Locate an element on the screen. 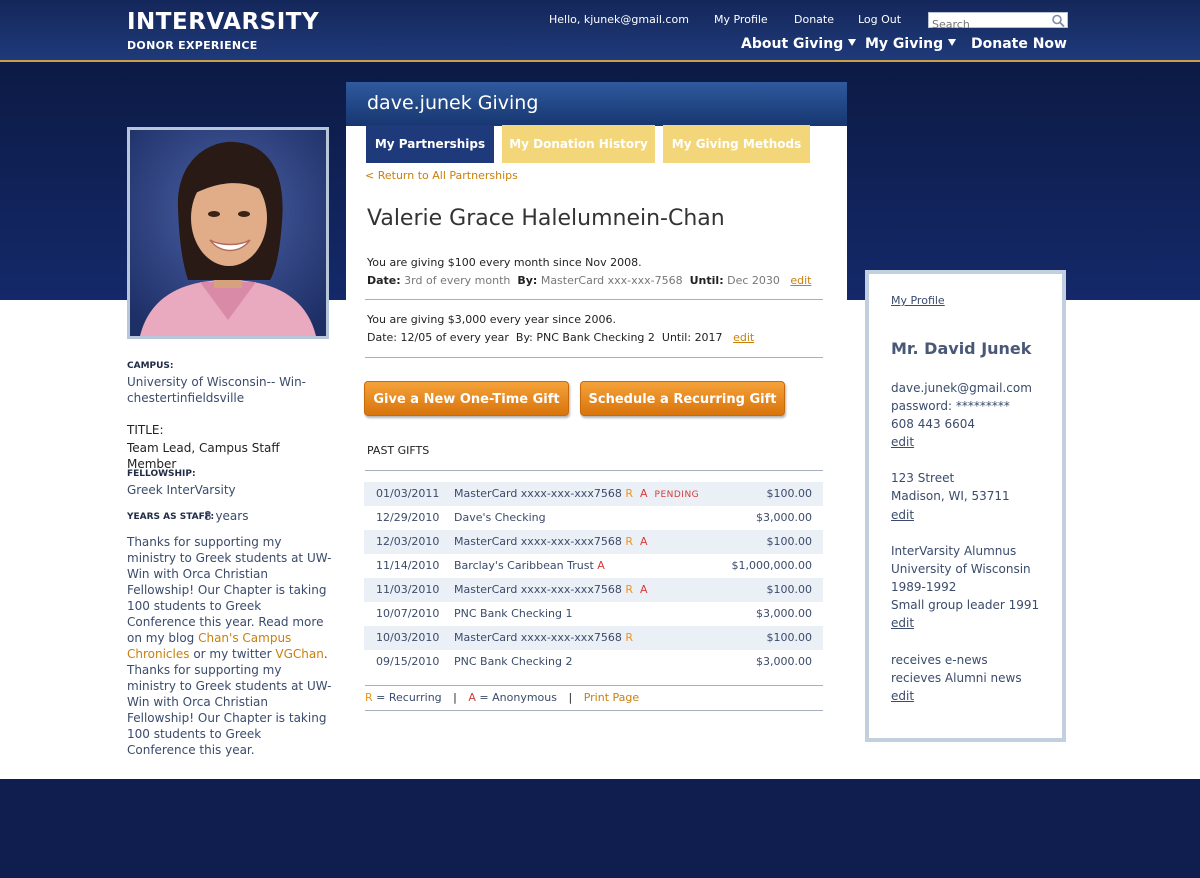  gift-date: 12/29/2010 is located at coordinates (408, 517).